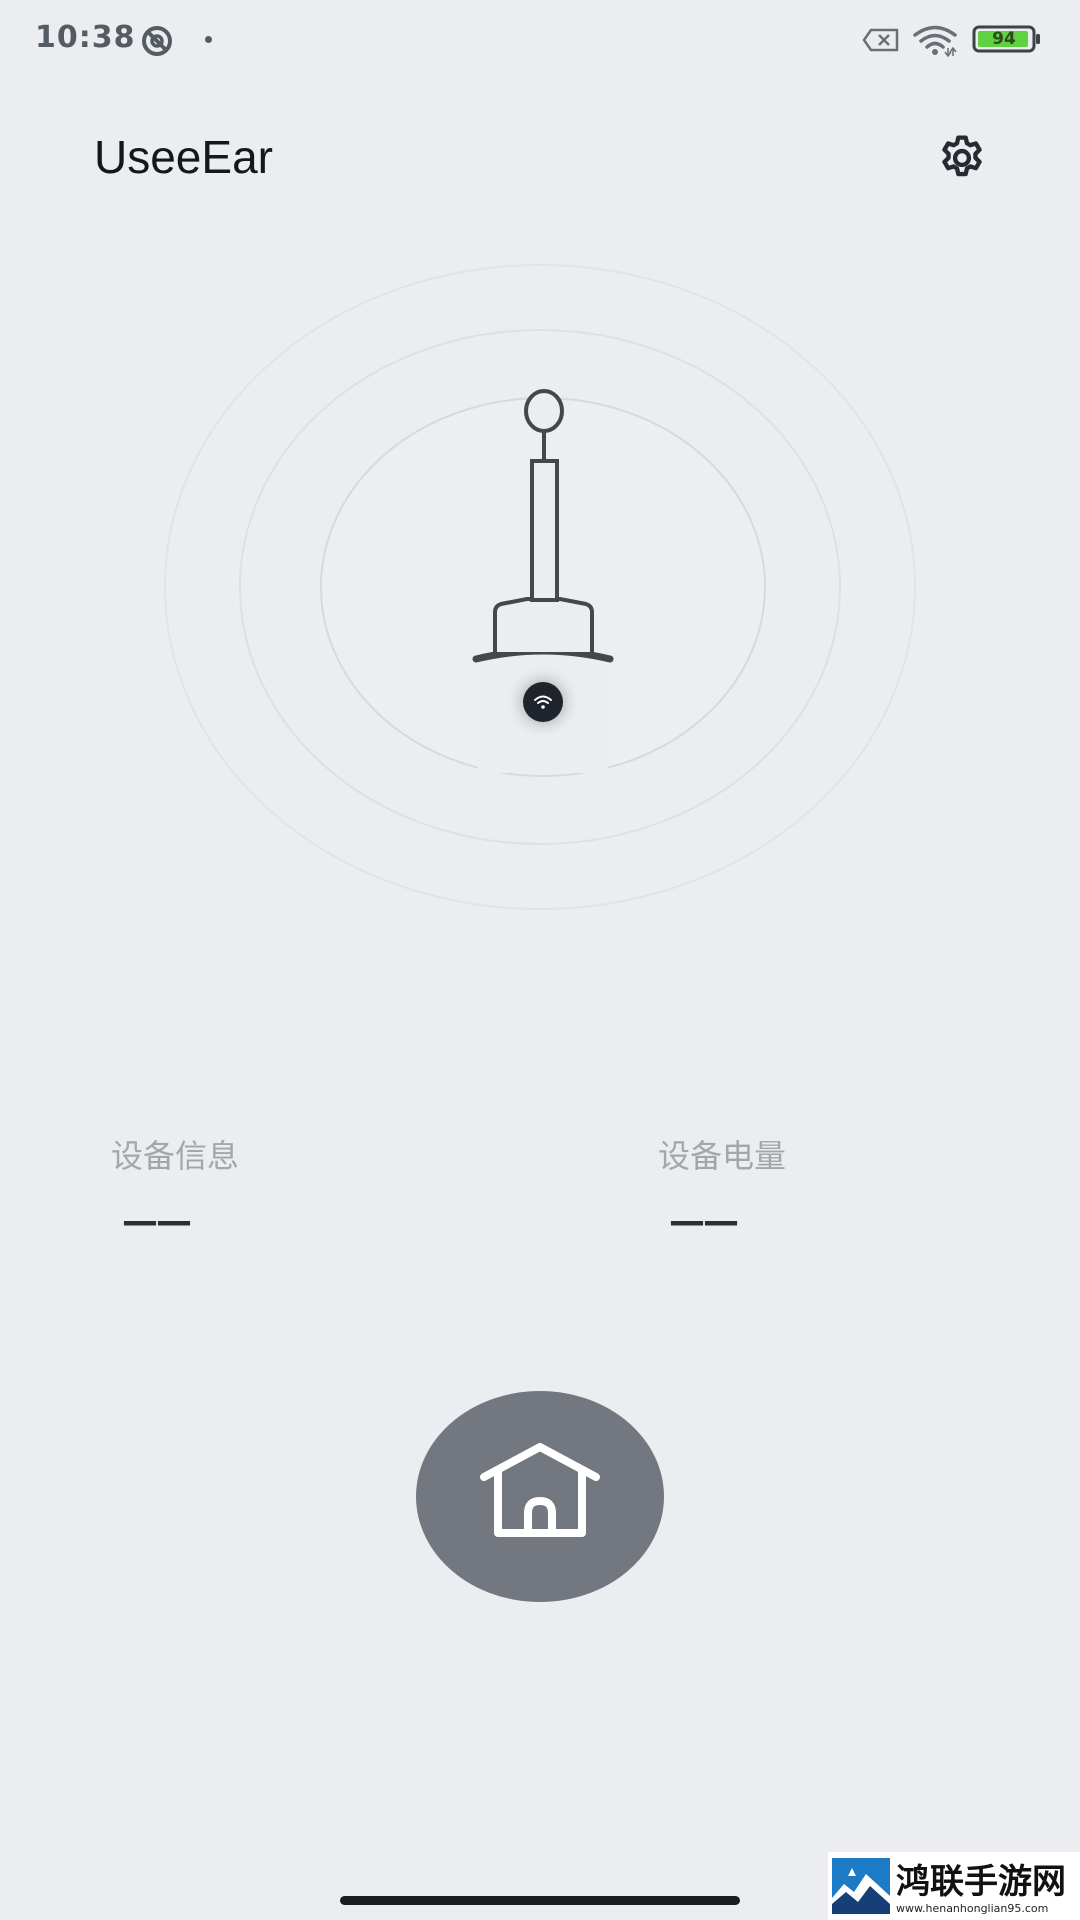 This screenshot has width=1080, height=1920. I want to click on home-icon, so click(540, 1490).